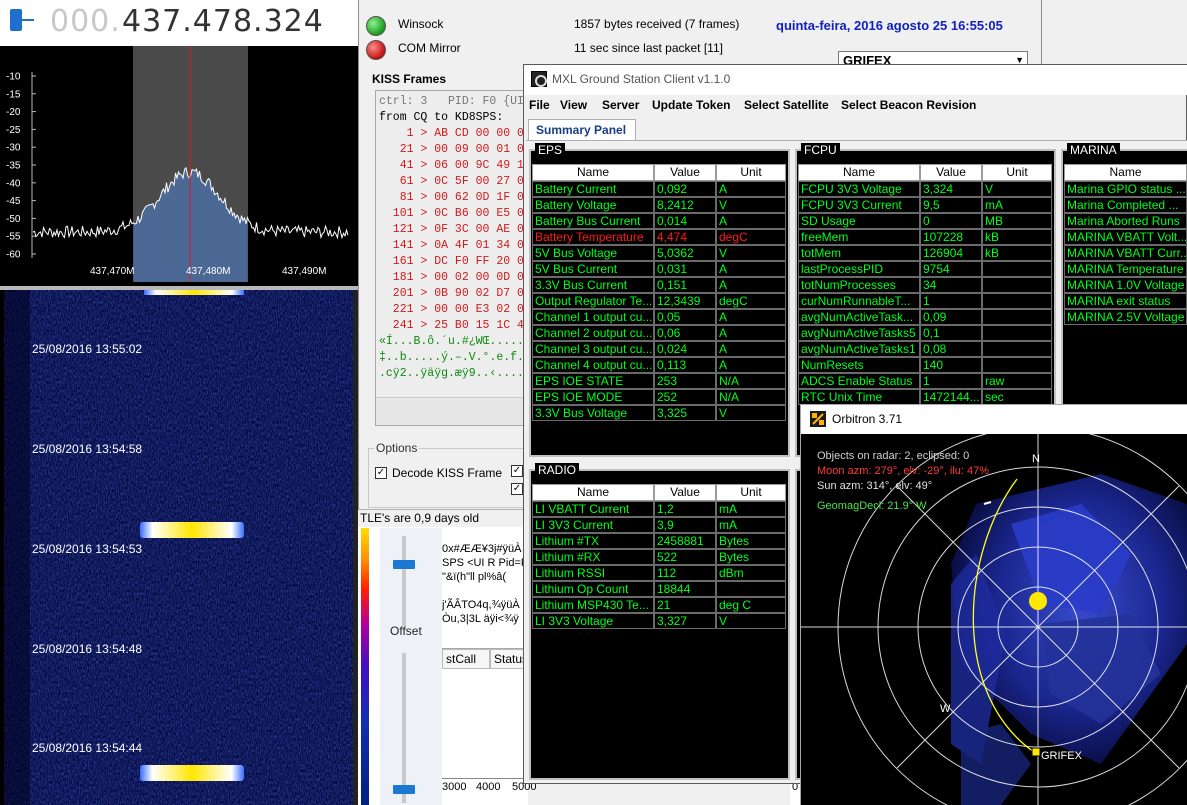 This screenshot has height=805, width=1187. Describe the element at coordinates (685, 573) in the screenshot. I see `radio-row-value: 112` at that location.